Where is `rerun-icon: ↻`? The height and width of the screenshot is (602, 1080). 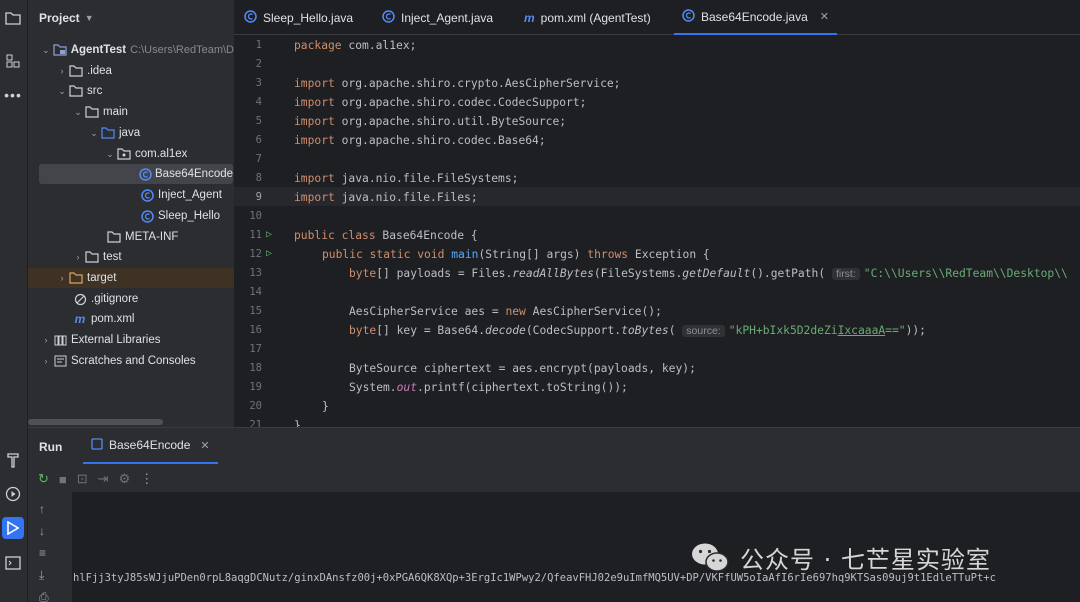
rerun-icon: ↻ is located at coordinates (43, 479).